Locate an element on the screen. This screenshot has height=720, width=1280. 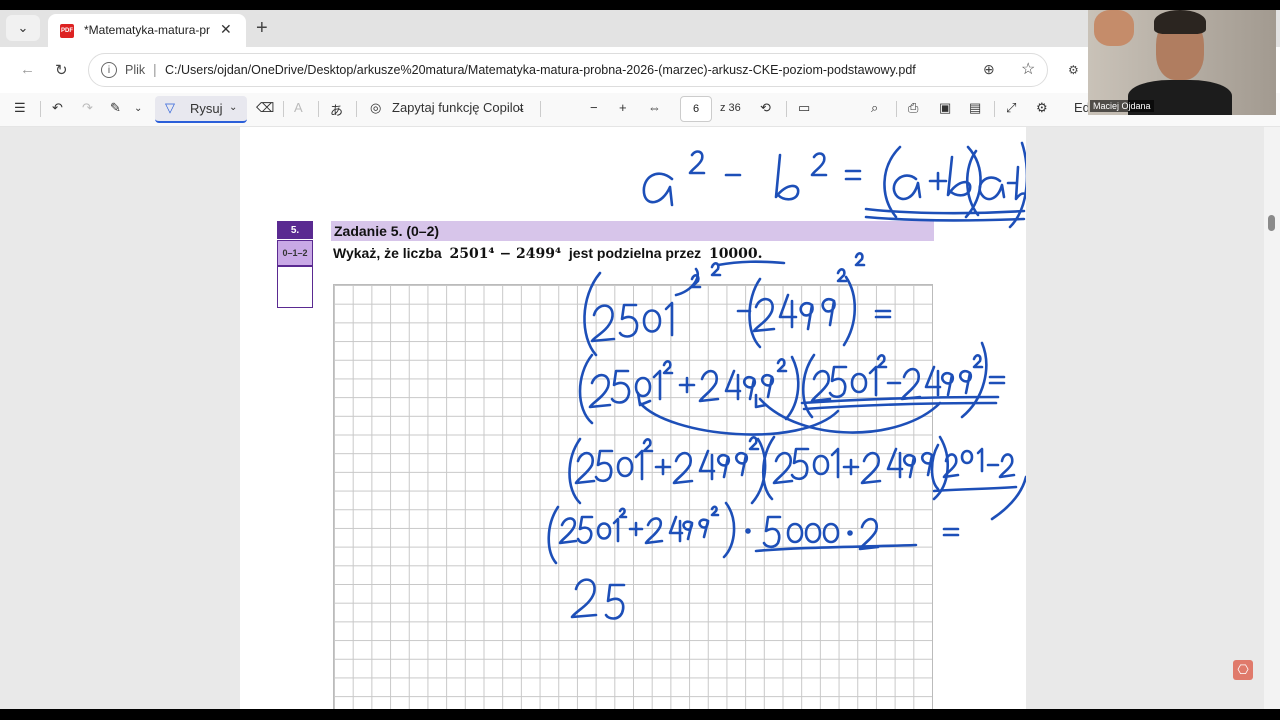
eraser-icon: ⌫ is located at coordinates (265, 108).